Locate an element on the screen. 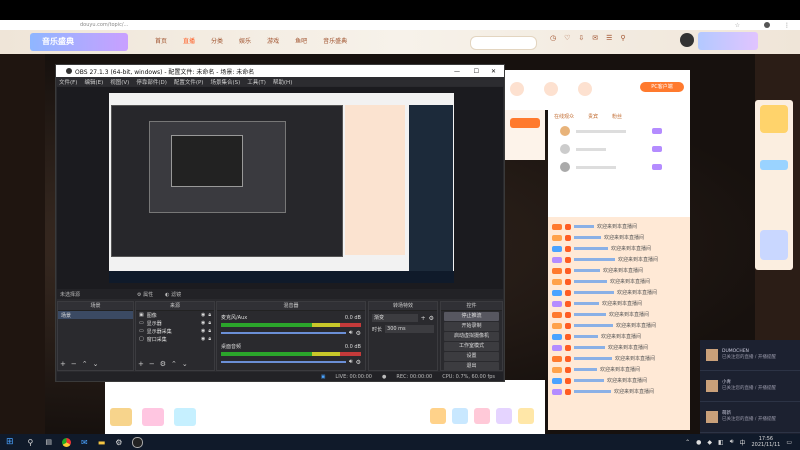 This screenshot has width=800, height=450. nav-item-bar: 鱼吧 is located at coordinates (301, 40).